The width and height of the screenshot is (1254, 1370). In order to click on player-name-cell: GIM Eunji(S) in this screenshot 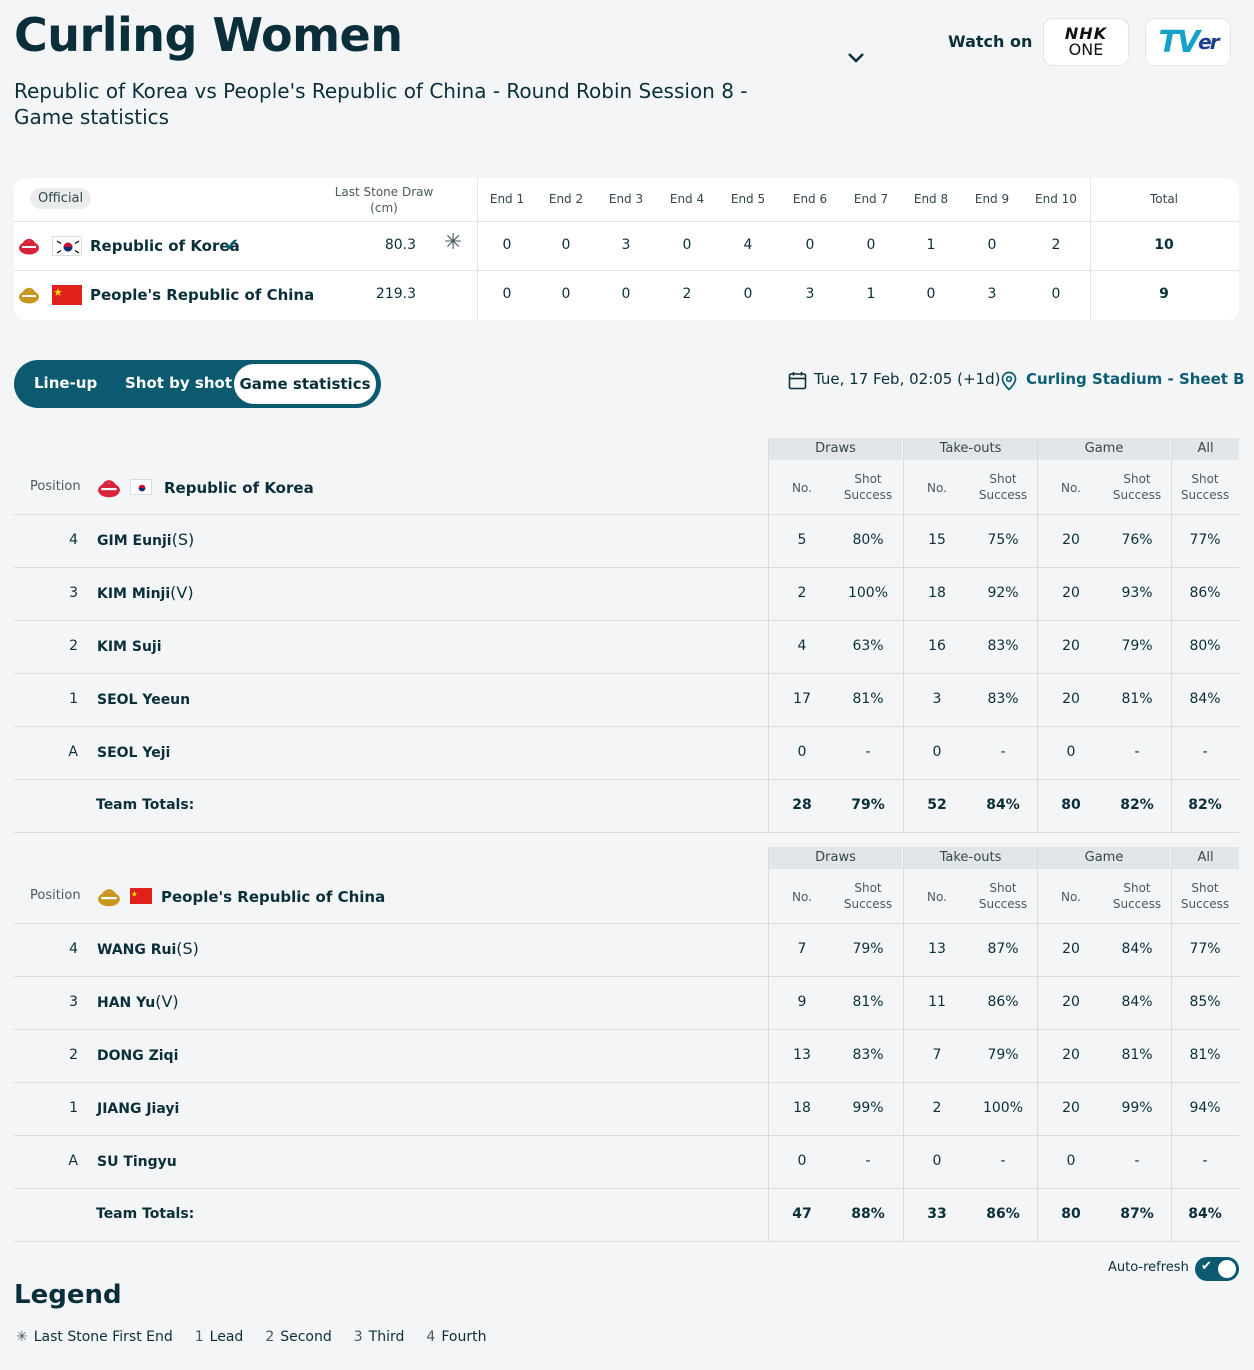, I will do `click(145, 539)`.